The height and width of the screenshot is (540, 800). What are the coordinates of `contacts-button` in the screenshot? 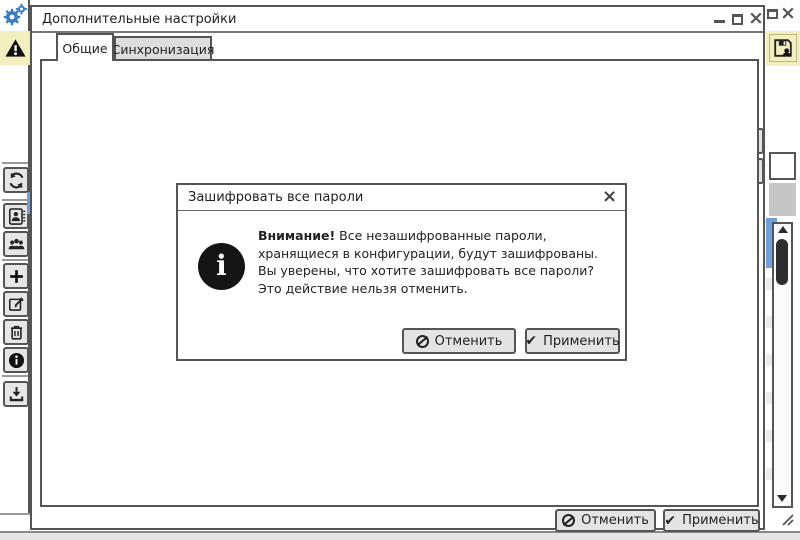 It's located at (16, 216).